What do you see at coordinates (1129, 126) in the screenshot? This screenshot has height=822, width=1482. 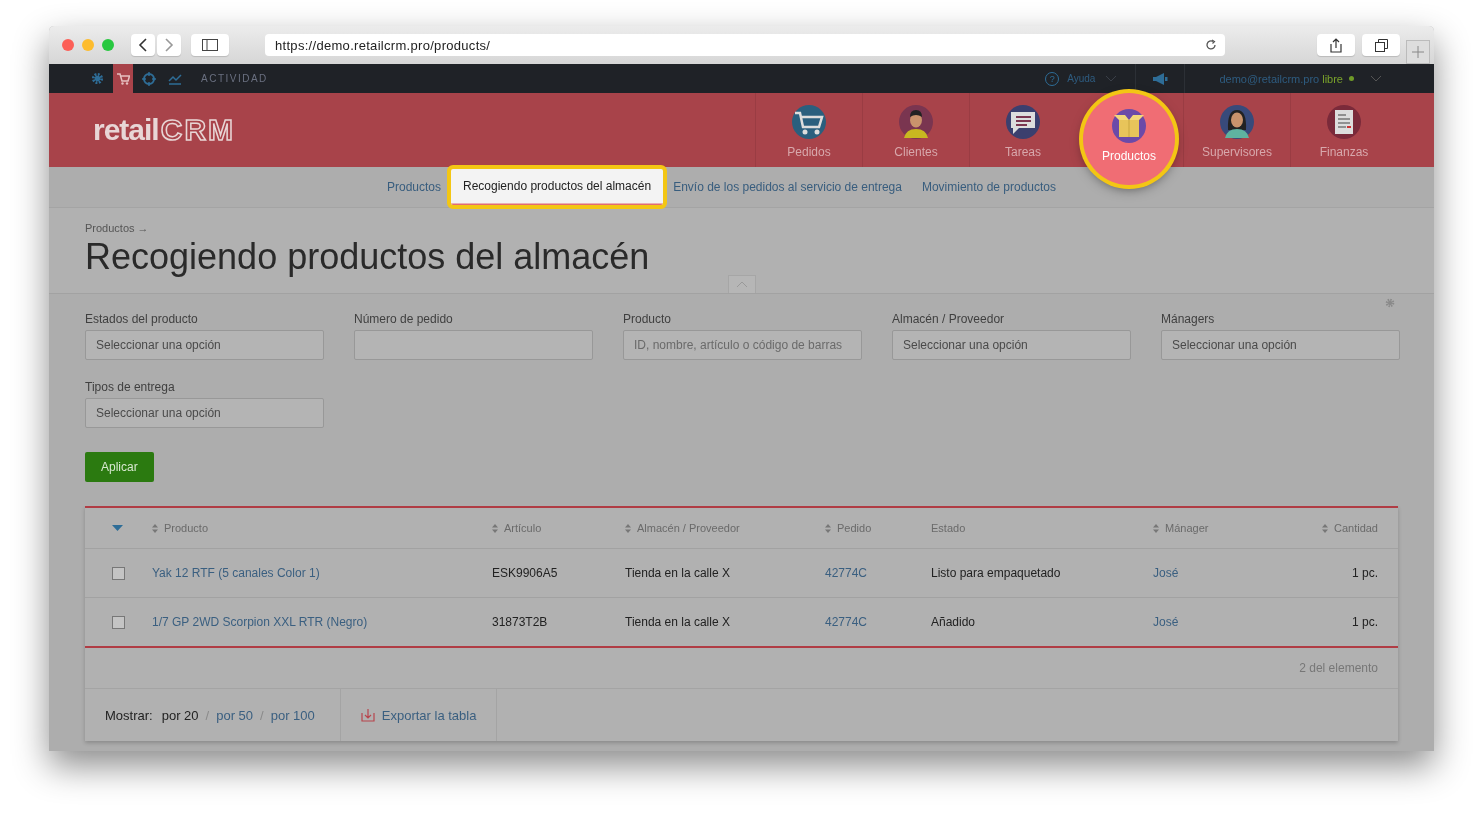 I see `box-icon` at bounding box center [1129, 126].